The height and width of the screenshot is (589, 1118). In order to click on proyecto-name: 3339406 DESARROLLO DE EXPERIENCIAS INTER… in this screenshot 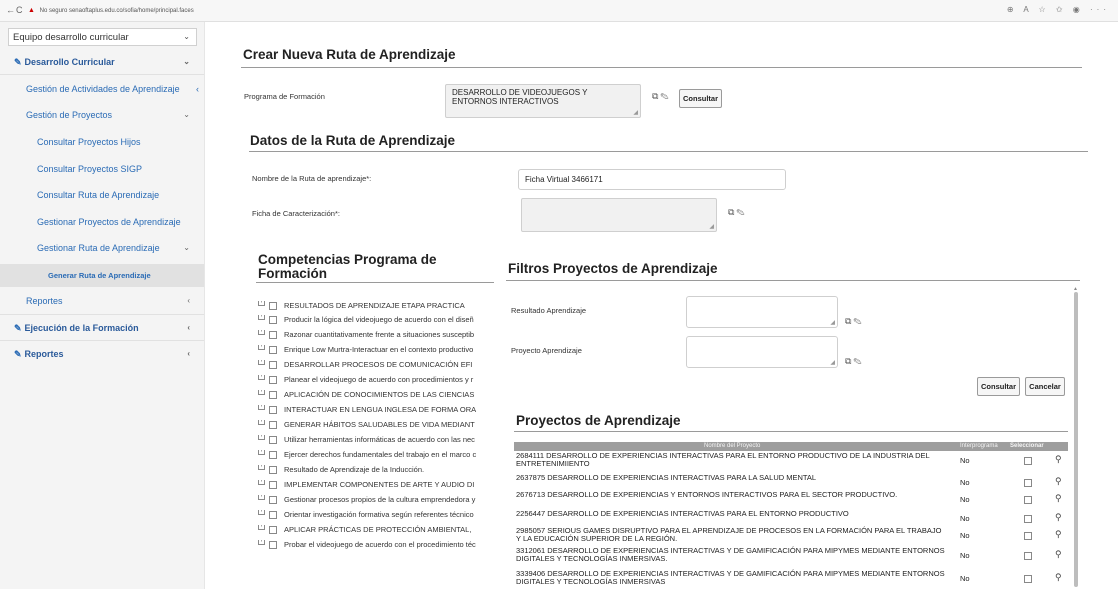, I will do `click(730, 577)`.